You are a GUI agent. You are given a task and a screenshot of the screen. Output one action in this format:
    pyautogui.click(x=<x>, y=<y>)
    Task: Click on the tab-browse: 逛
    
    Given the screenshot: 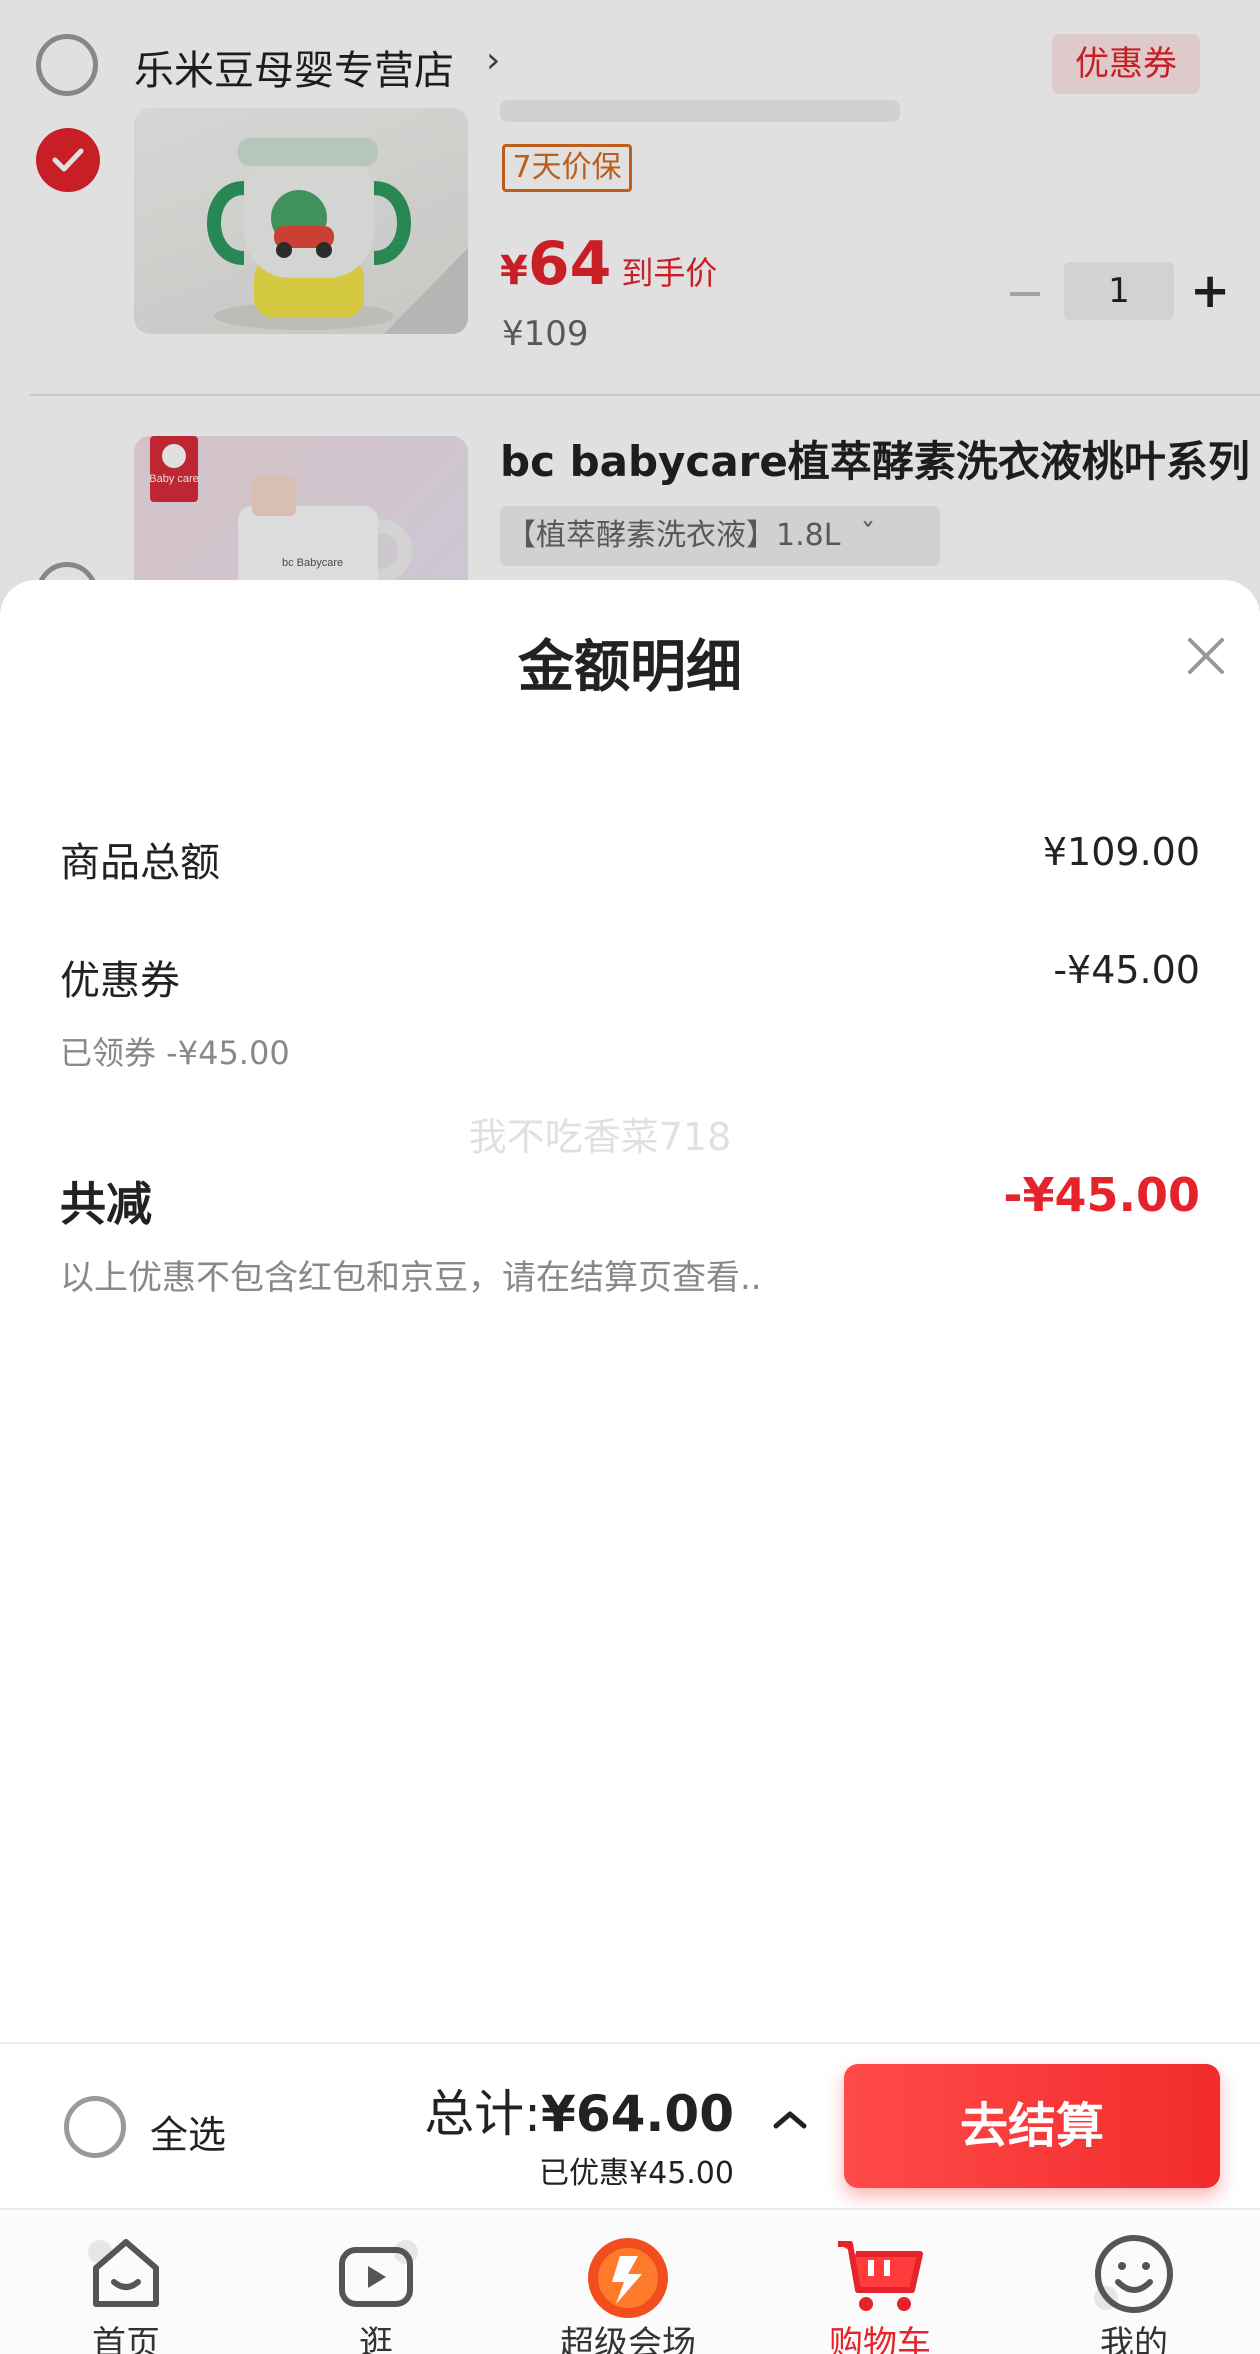 What is the action you would take?
    pyautogui.click(x=376, y=2282)
    